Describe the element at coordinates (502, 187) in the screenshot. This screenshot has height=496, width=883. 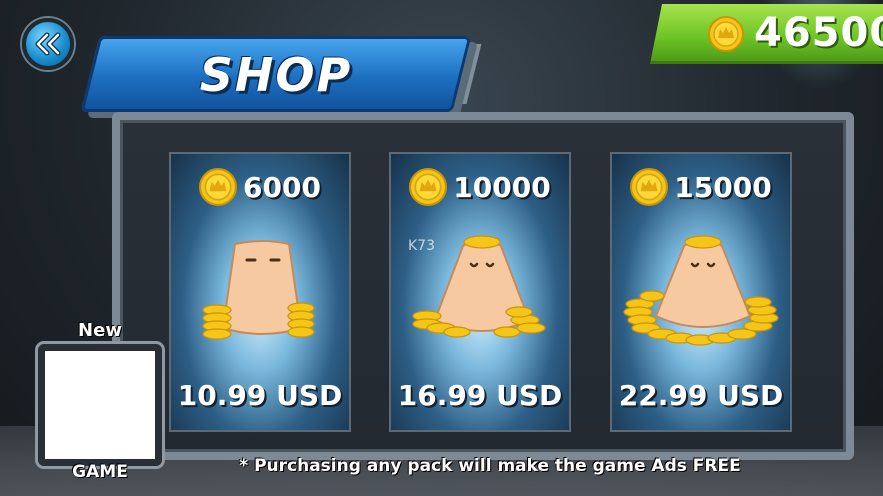
I see `pack-coin-amount: 10000` at that location.